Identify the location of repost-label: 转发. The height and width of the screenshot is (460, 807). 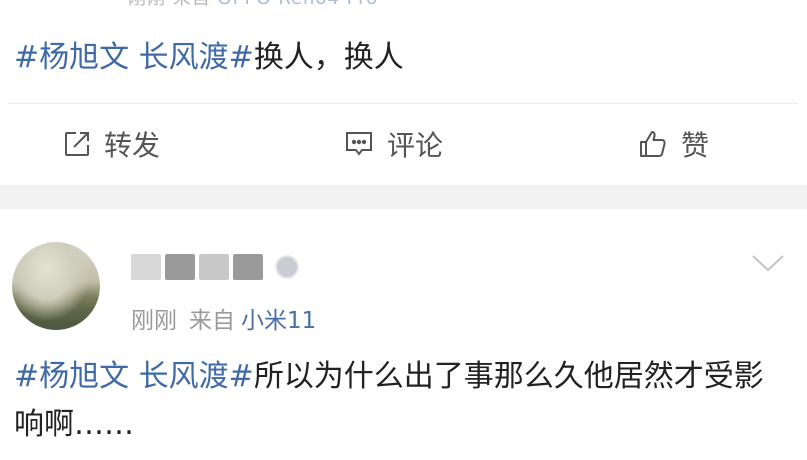
(132, 145).